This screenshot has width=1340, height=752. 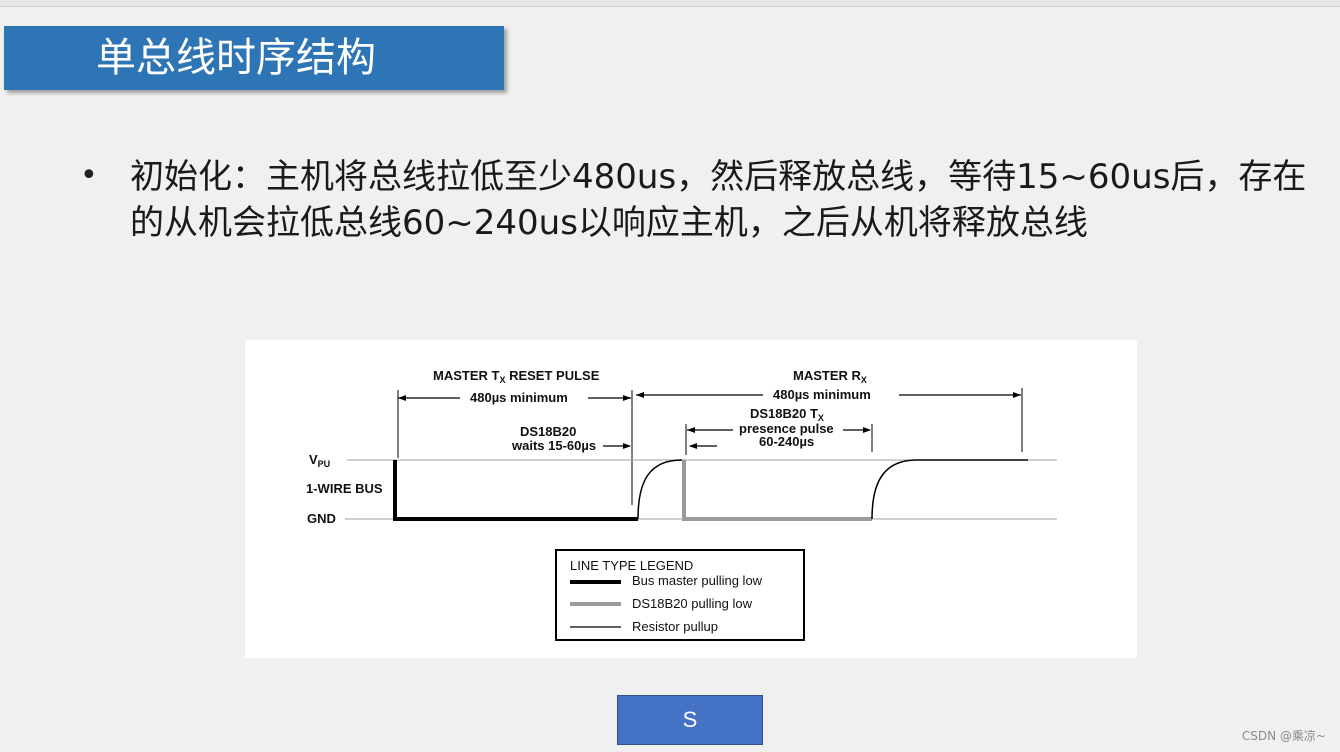 I want to click on master-tx-min-label: 480µs minimum, so click(x=519, y=397).